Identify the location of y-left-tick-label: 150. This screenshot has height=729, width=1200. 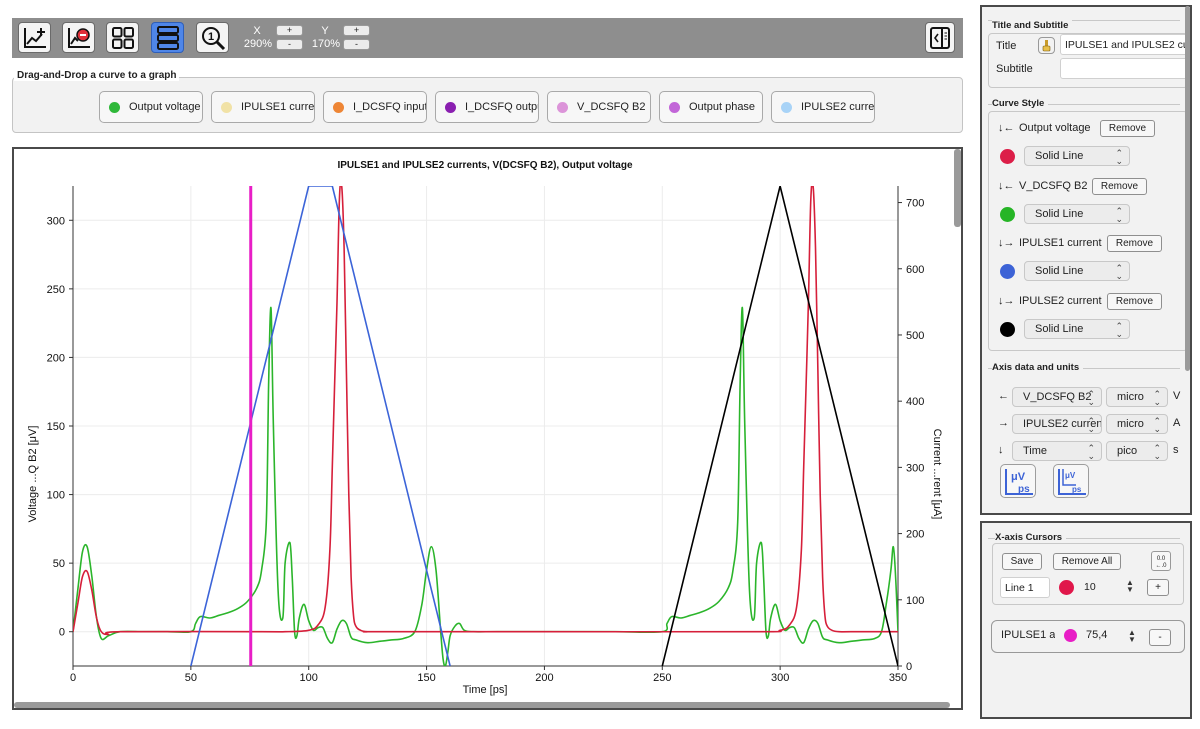
(56, 427).